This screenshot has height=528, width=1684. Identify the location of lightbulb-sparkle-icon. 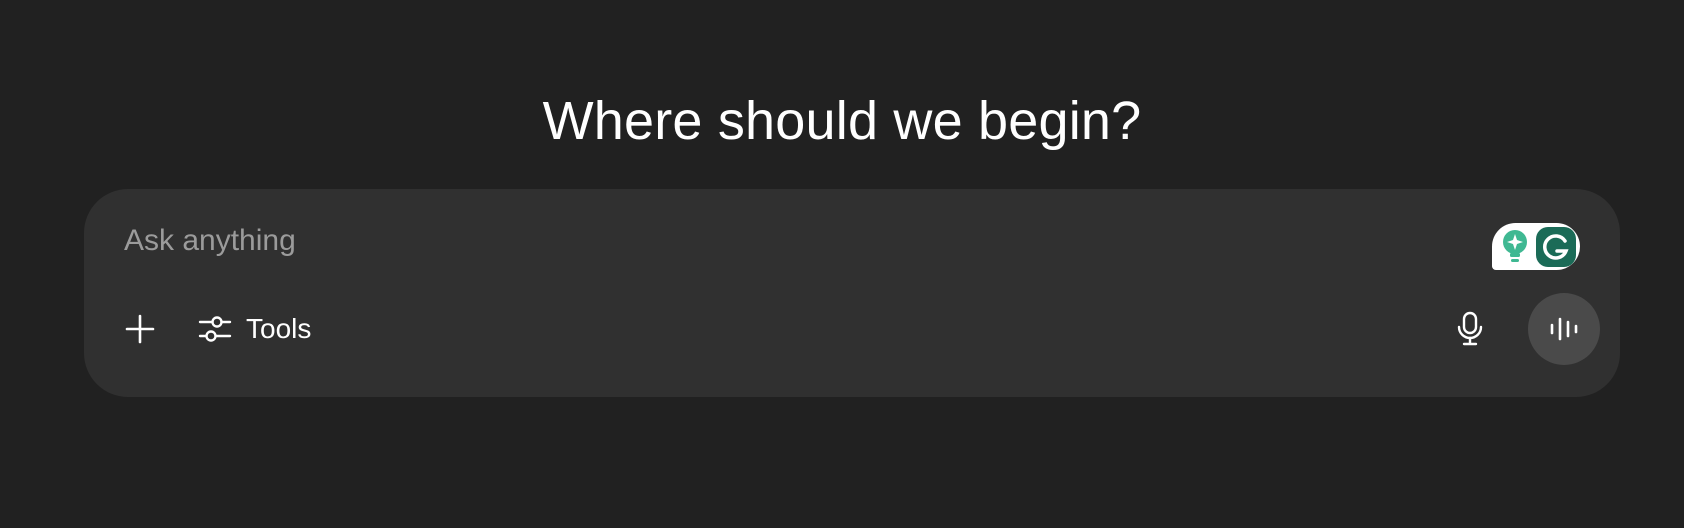
(1515, 245).